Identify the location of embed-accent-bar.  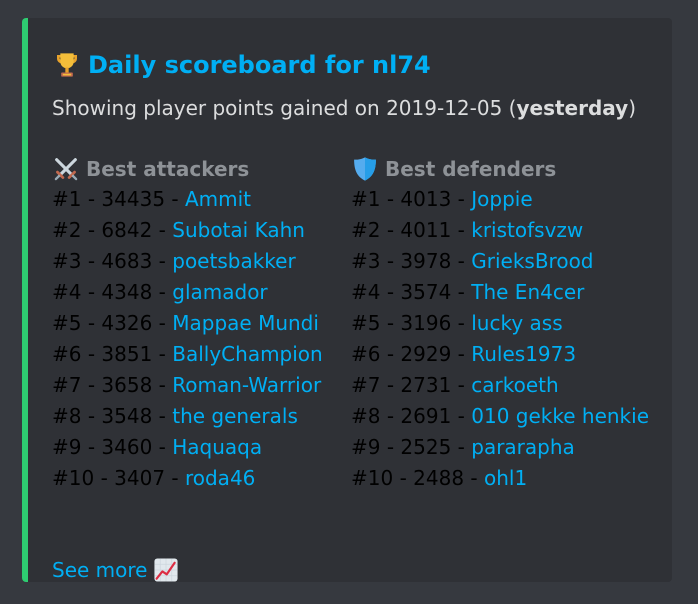
(25, 300).